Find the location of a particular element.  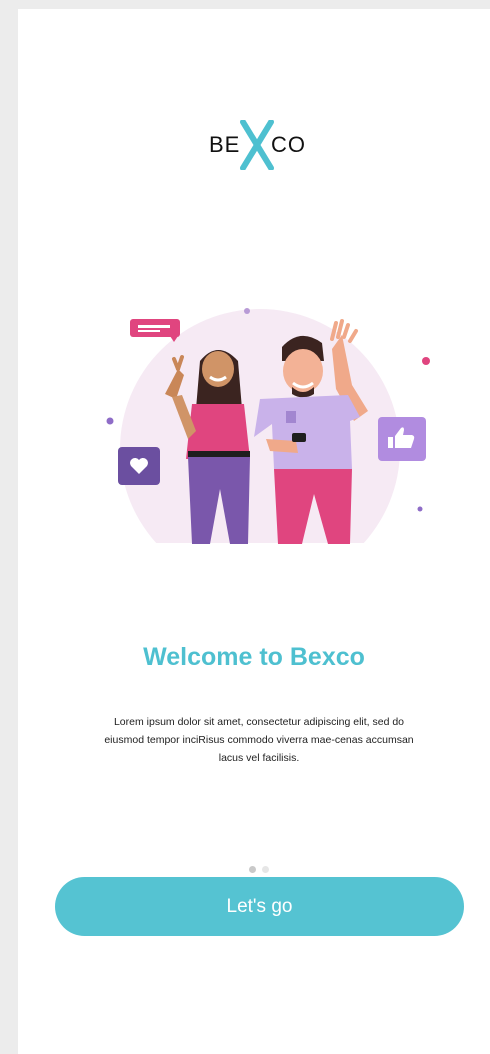

welcome-title: Welcome to Bexco is located at coordinates (254, 657).